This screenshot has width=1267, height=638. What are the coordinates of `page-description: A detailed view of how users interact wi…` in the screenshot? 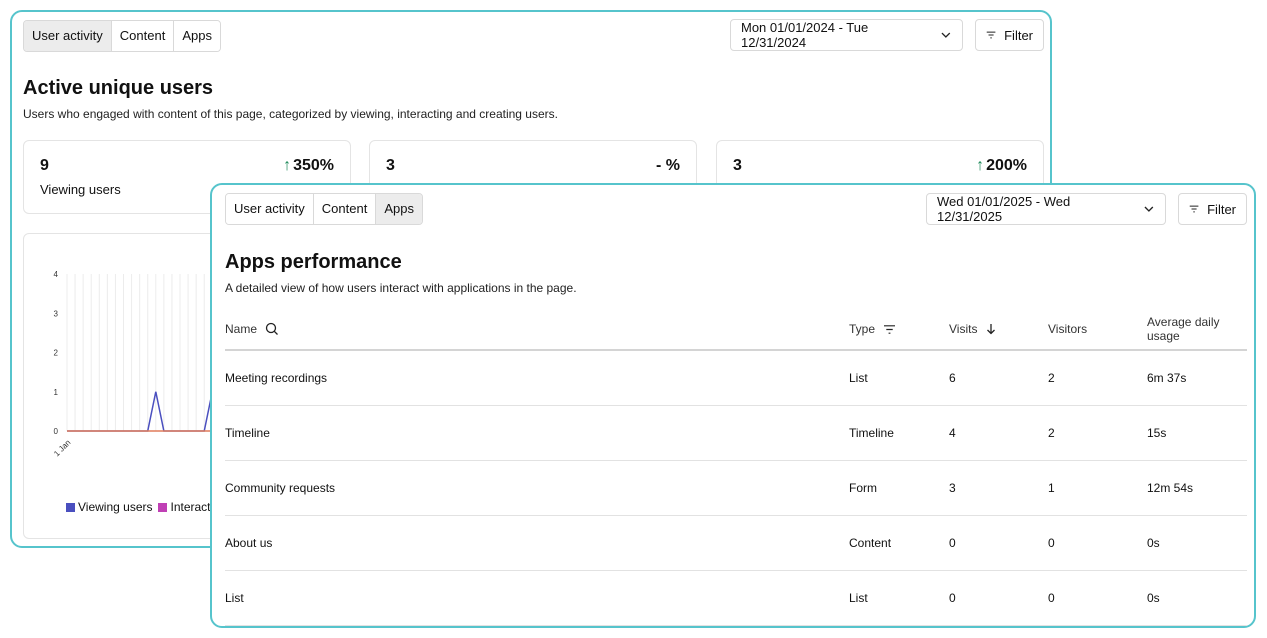 It's located at (401, 288).